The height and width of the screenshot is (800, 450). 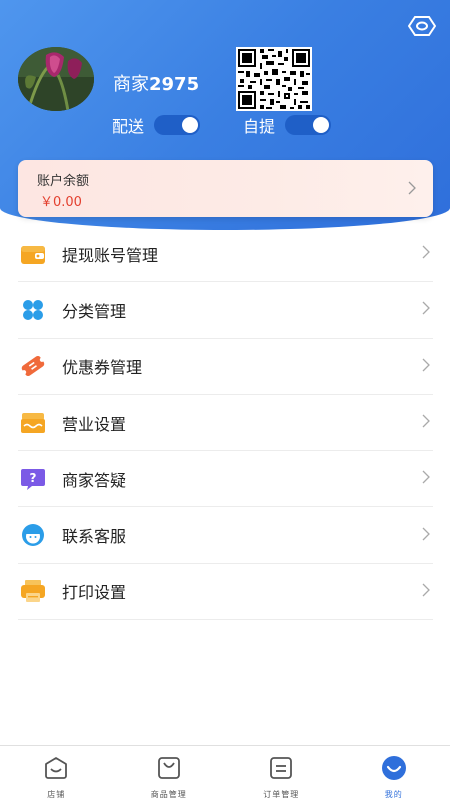 I want to click on menu-item-label: 打印设置, so click(x=94, y=593).